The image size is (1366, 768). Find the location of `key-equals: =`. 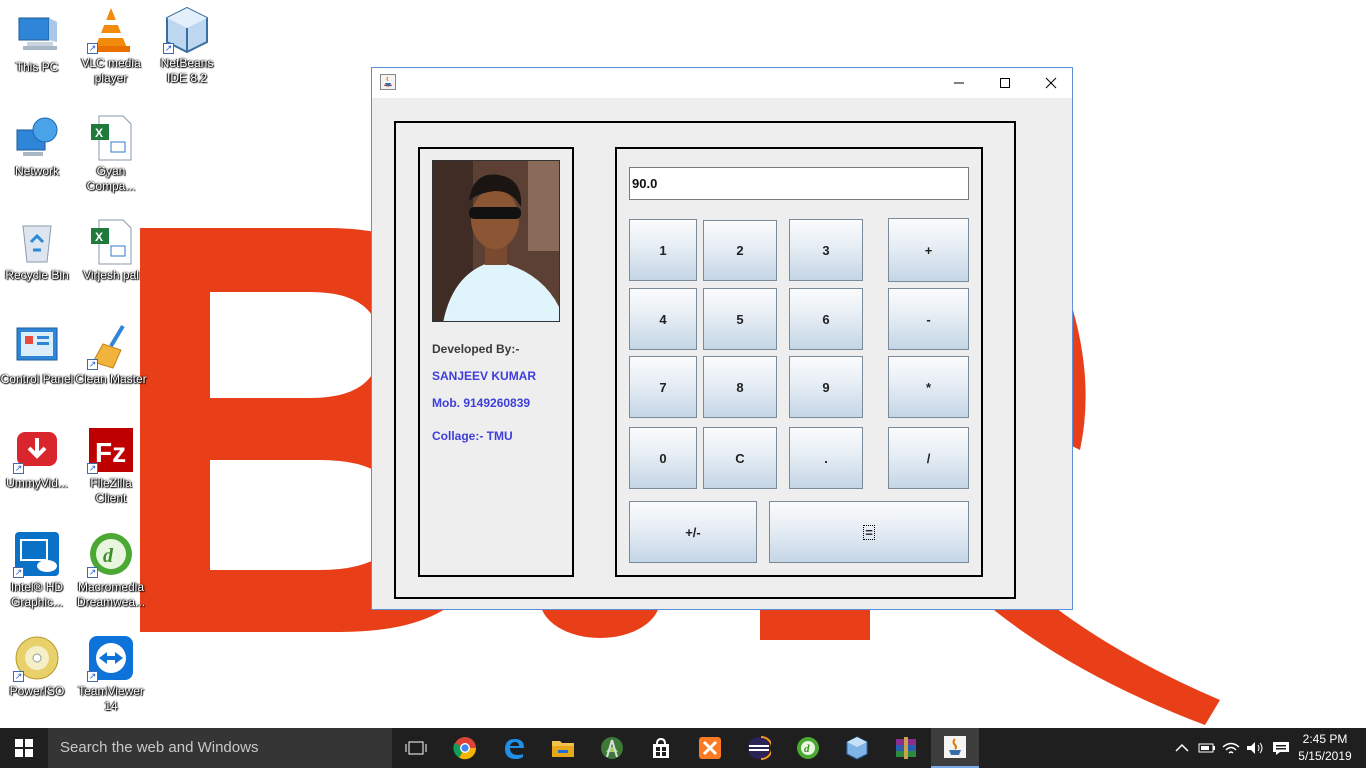

key-equals: = is located at coordinates (869, 532).